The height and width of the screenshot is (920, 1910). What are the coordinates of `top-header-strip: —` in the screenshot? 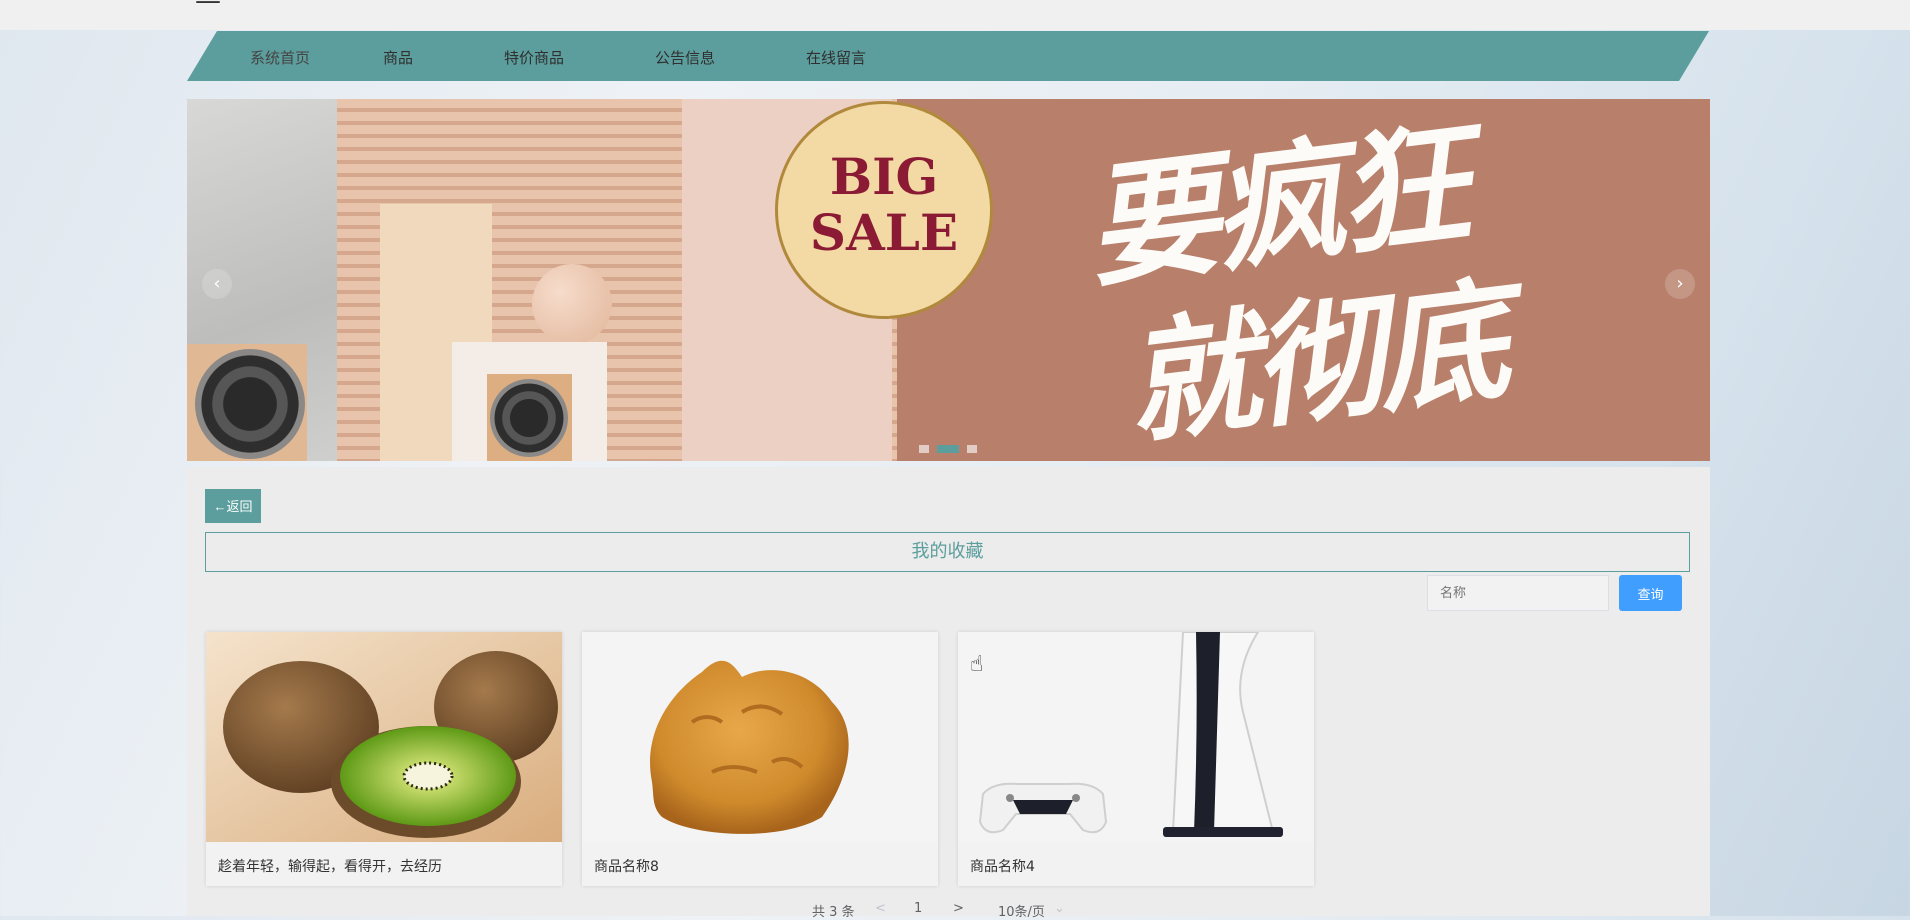 It's located at (955, 15).